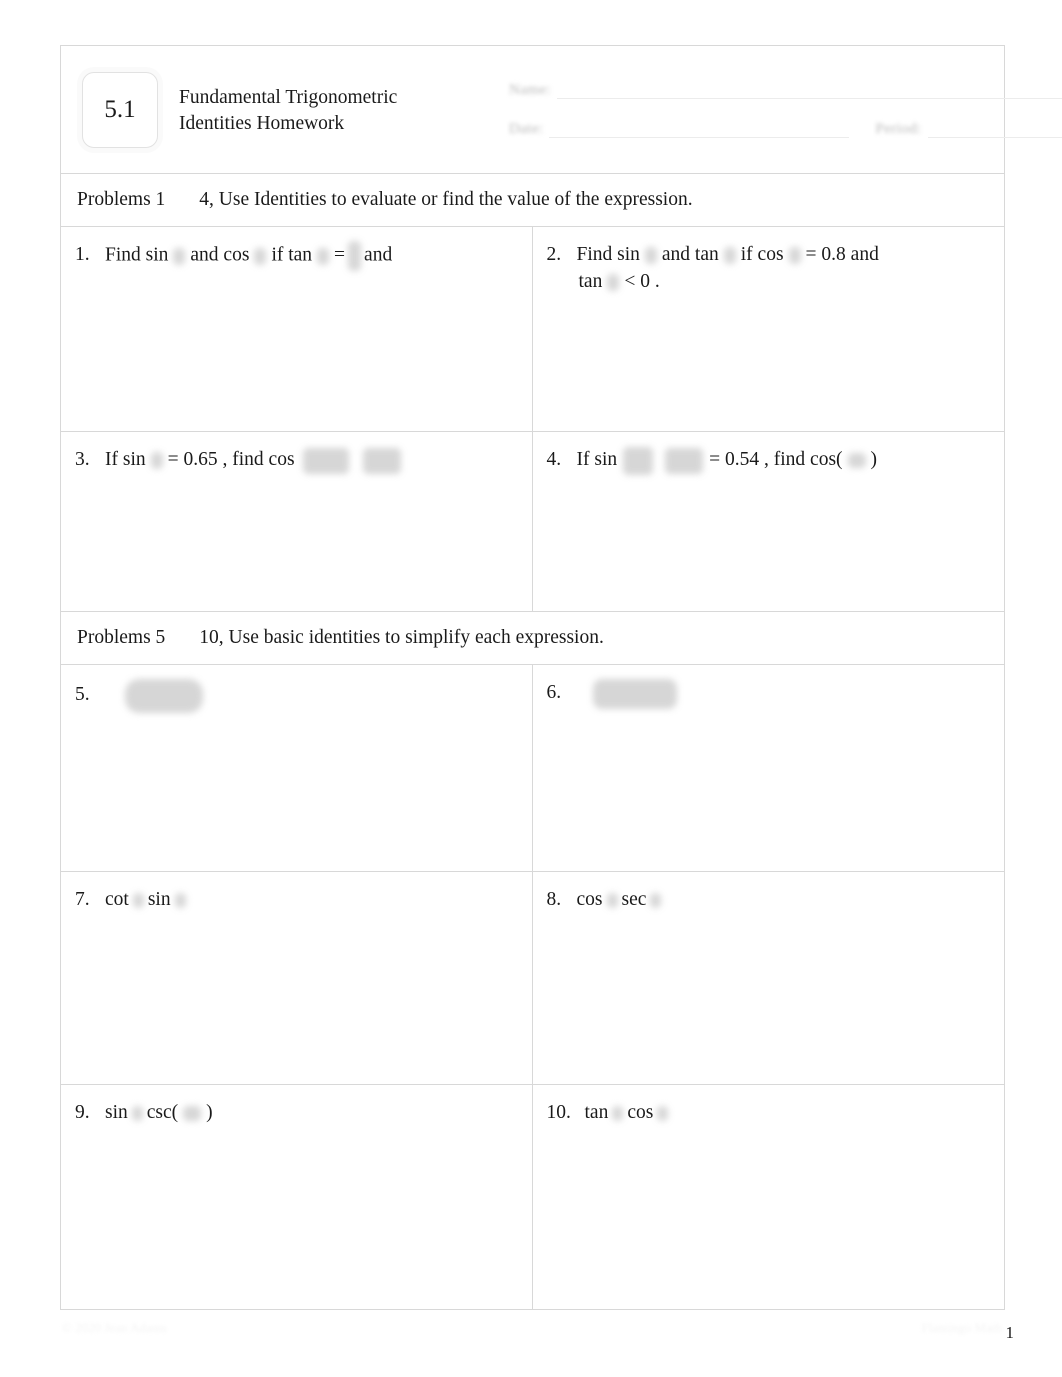 The height and width of the screenshot is (1377, 1062). What do you see at coordinates (297, 768) in the screenshot?
I see `problem-cell-5: 5.` at bounding box center [297, 768].